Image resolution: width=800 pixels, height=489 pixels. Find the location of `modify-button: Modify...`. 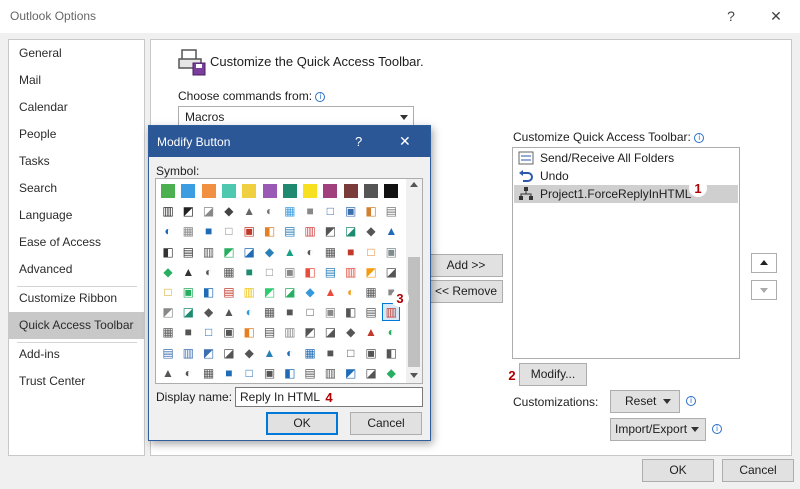

modify-button: Modify... is located at coordinates (553, 374).